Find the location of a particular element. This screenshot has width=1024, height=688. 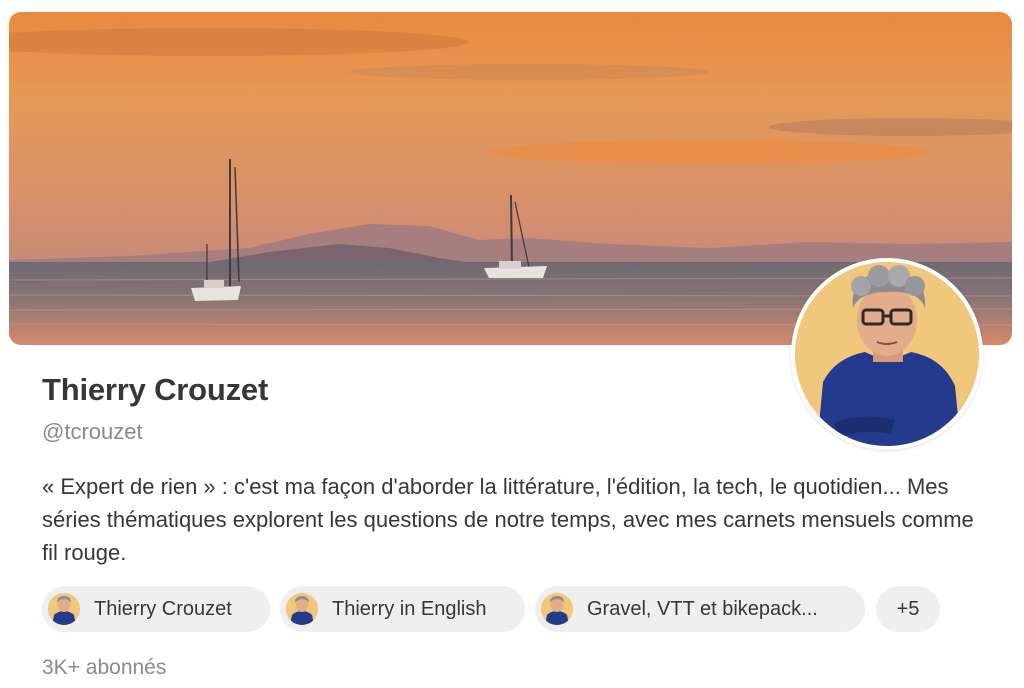

publication-label: Thierry in English is located at coordinates (409, 608).